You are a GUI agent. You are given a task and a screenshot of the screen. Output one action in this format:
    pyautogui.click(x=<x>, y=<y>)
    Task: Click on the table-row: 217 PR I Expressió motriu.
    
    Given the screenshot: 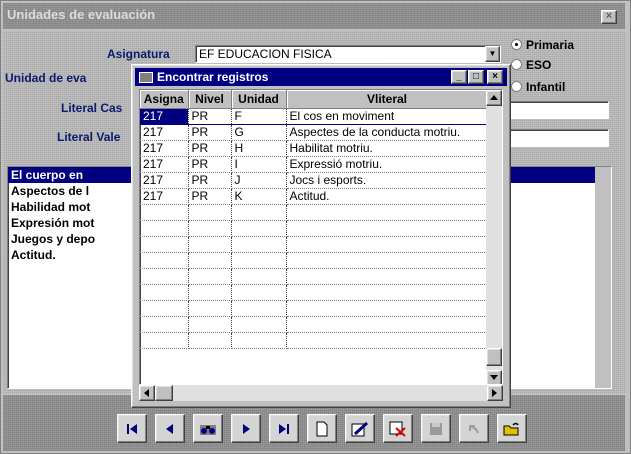 What is the action you would take?
    pyautogui.click(x=314, y=164)
    